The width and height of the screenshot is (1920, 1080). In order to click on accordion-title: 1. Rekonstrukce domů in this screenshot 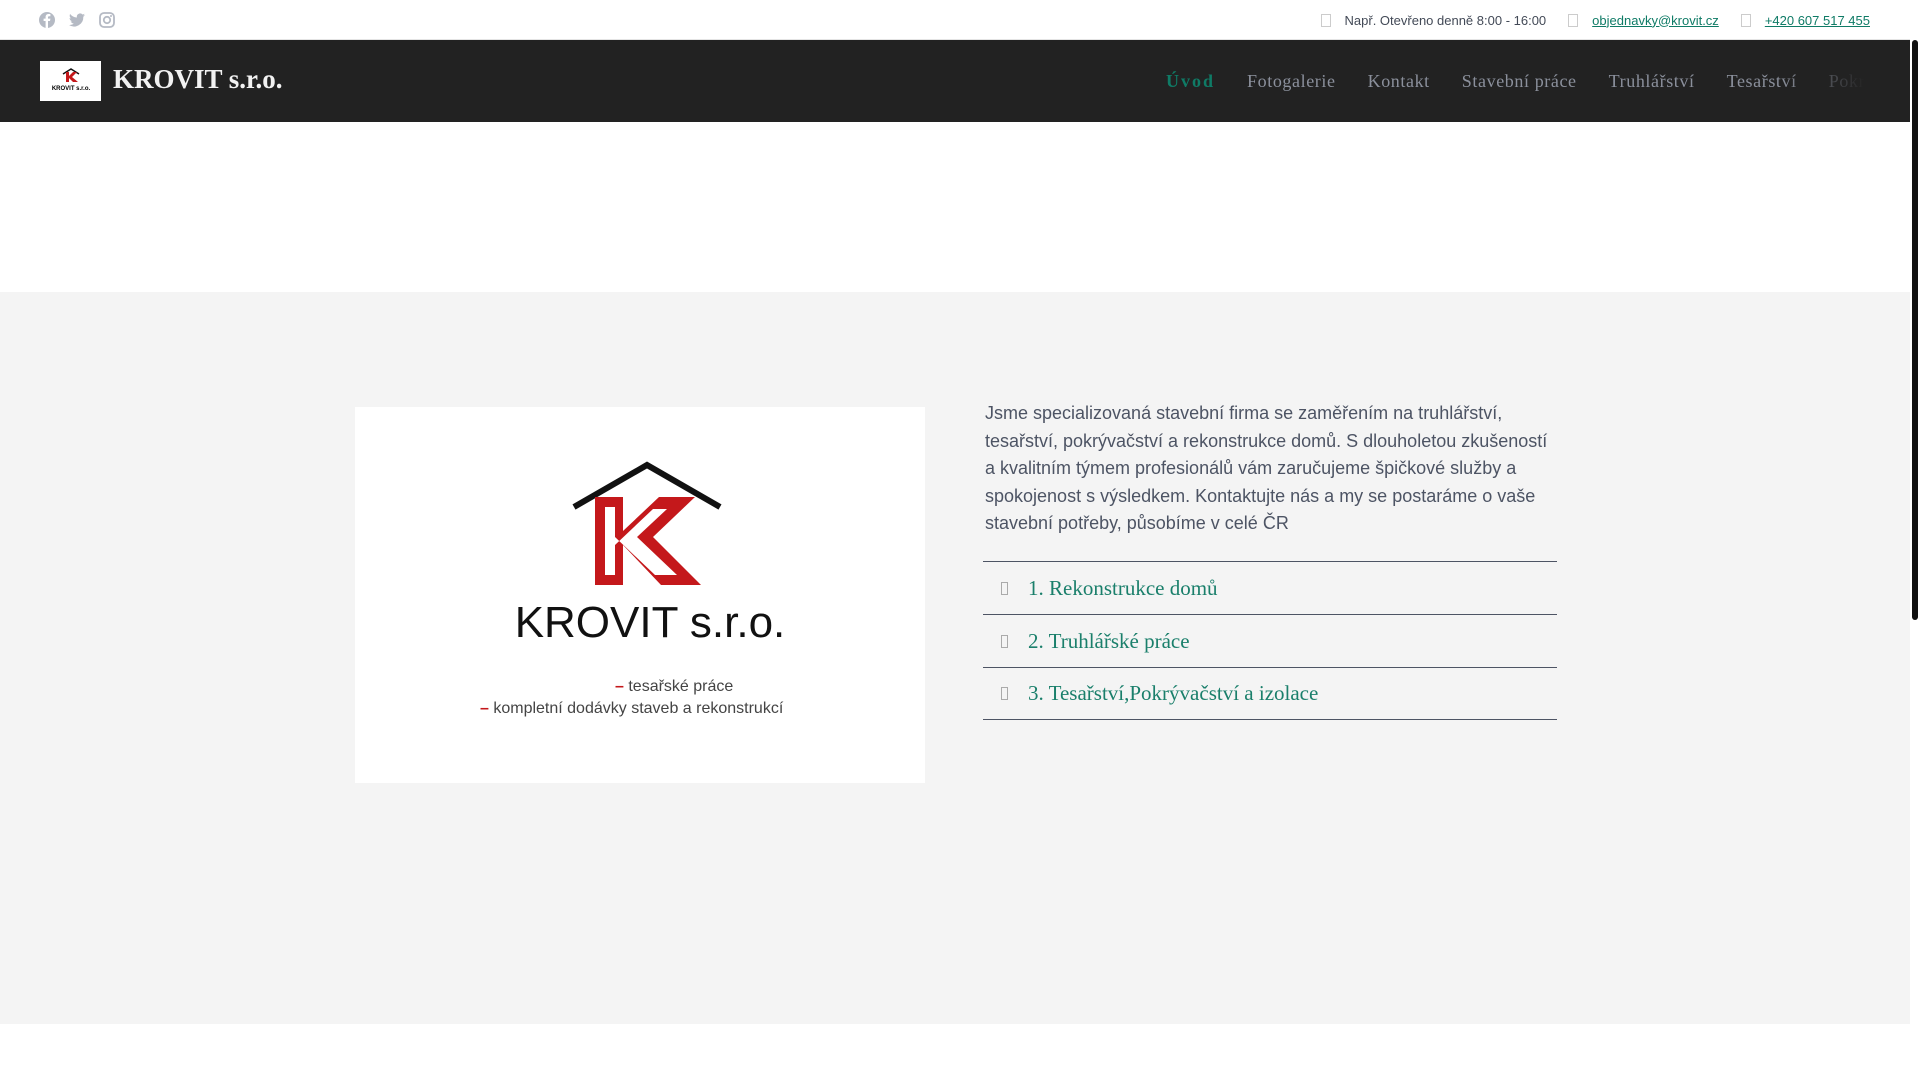, I will do `click(1123, 588)`.